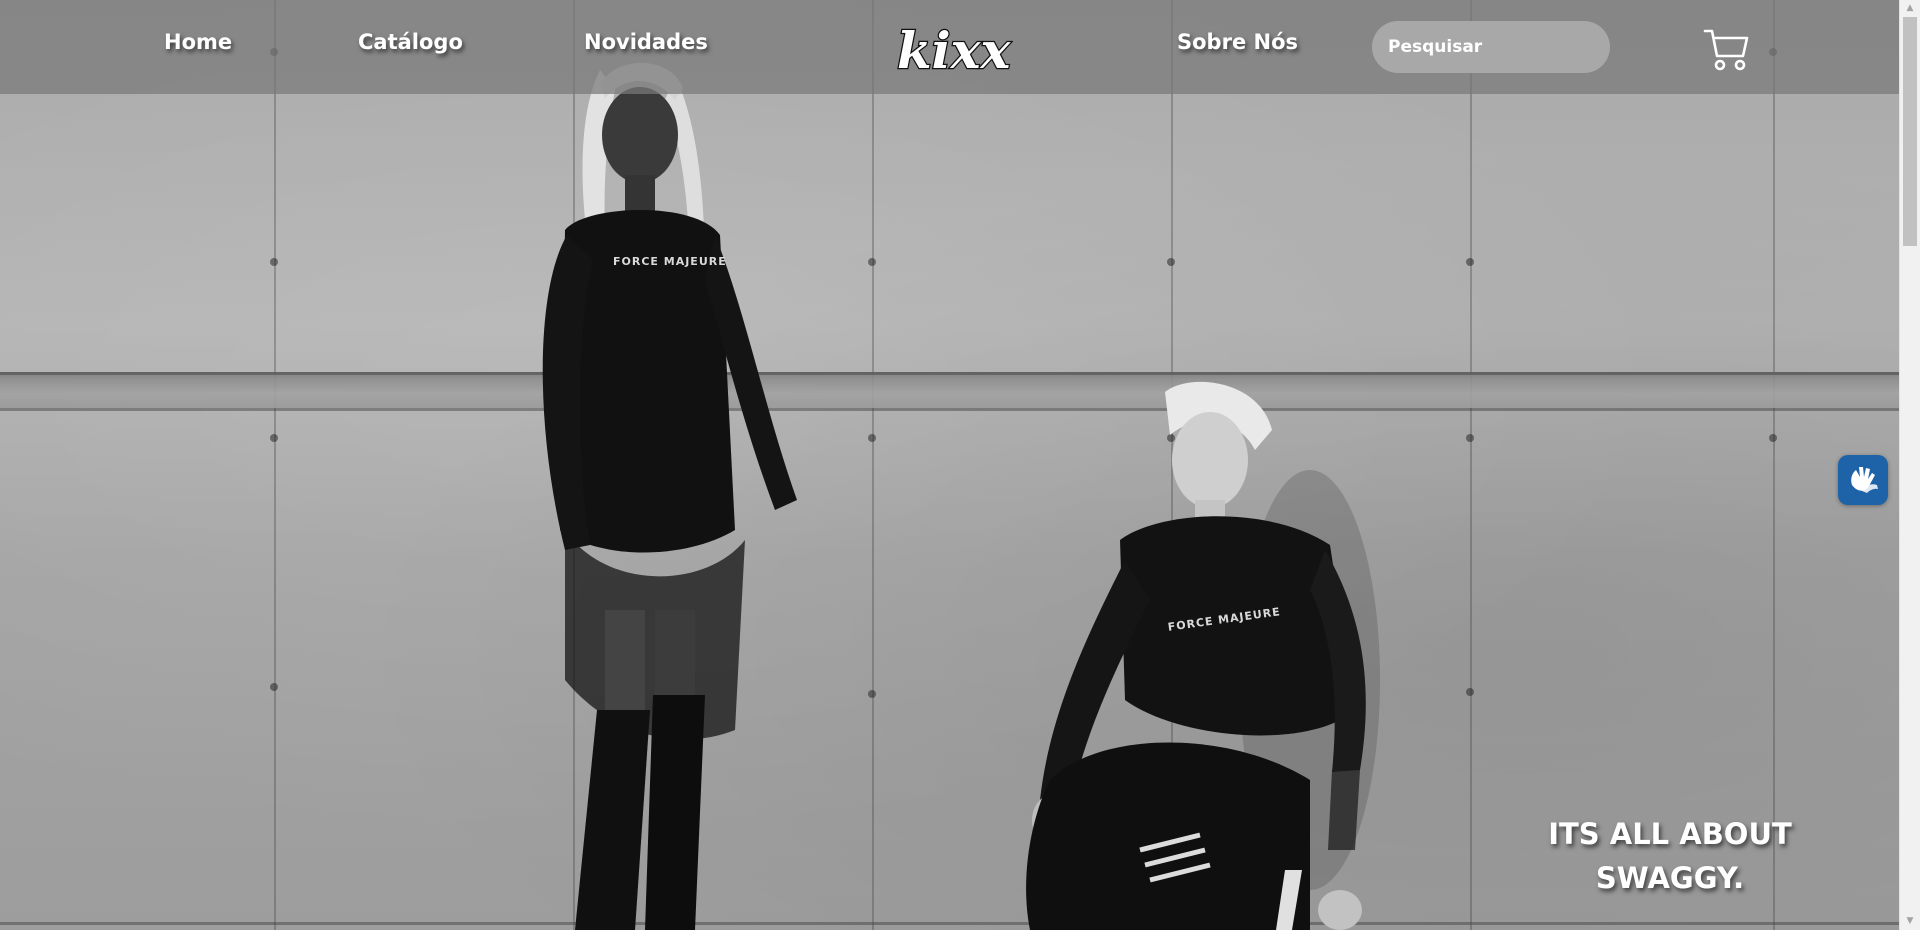 The height and width of the screenshot is (930, 1920). I want to click on scroll-down-arrow-icon: ▼, so click(1910, 921).